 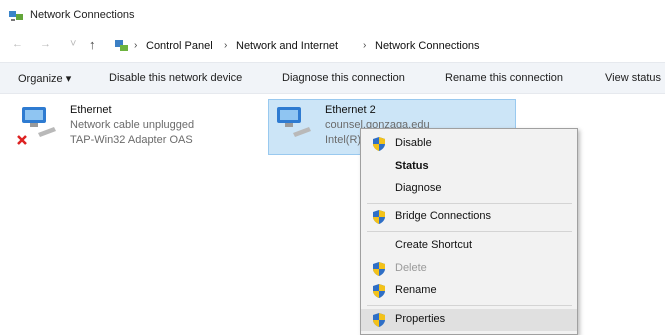 What do you see at coordinates (416, 290) in the screenshot?
I see `menu-item-label: Rename` at bounding box center [416, 290].